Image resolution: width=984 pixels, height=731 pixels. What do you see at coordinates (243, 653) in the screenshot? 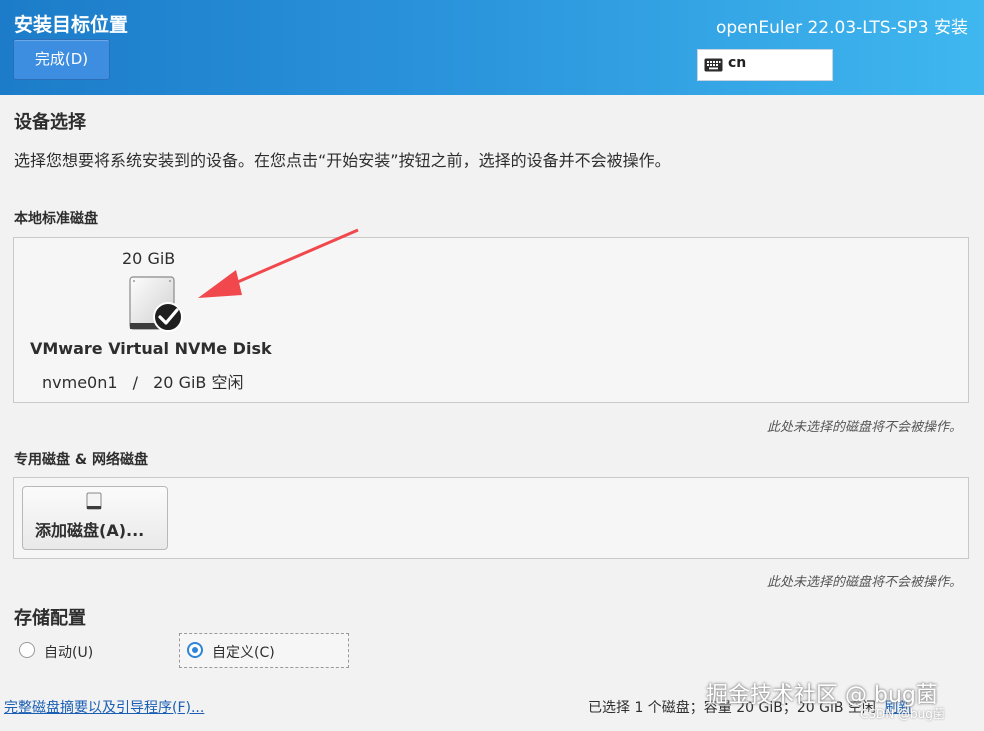
I see `radio-custom-label: 自定义(C)` at bounding box center [243, 653].